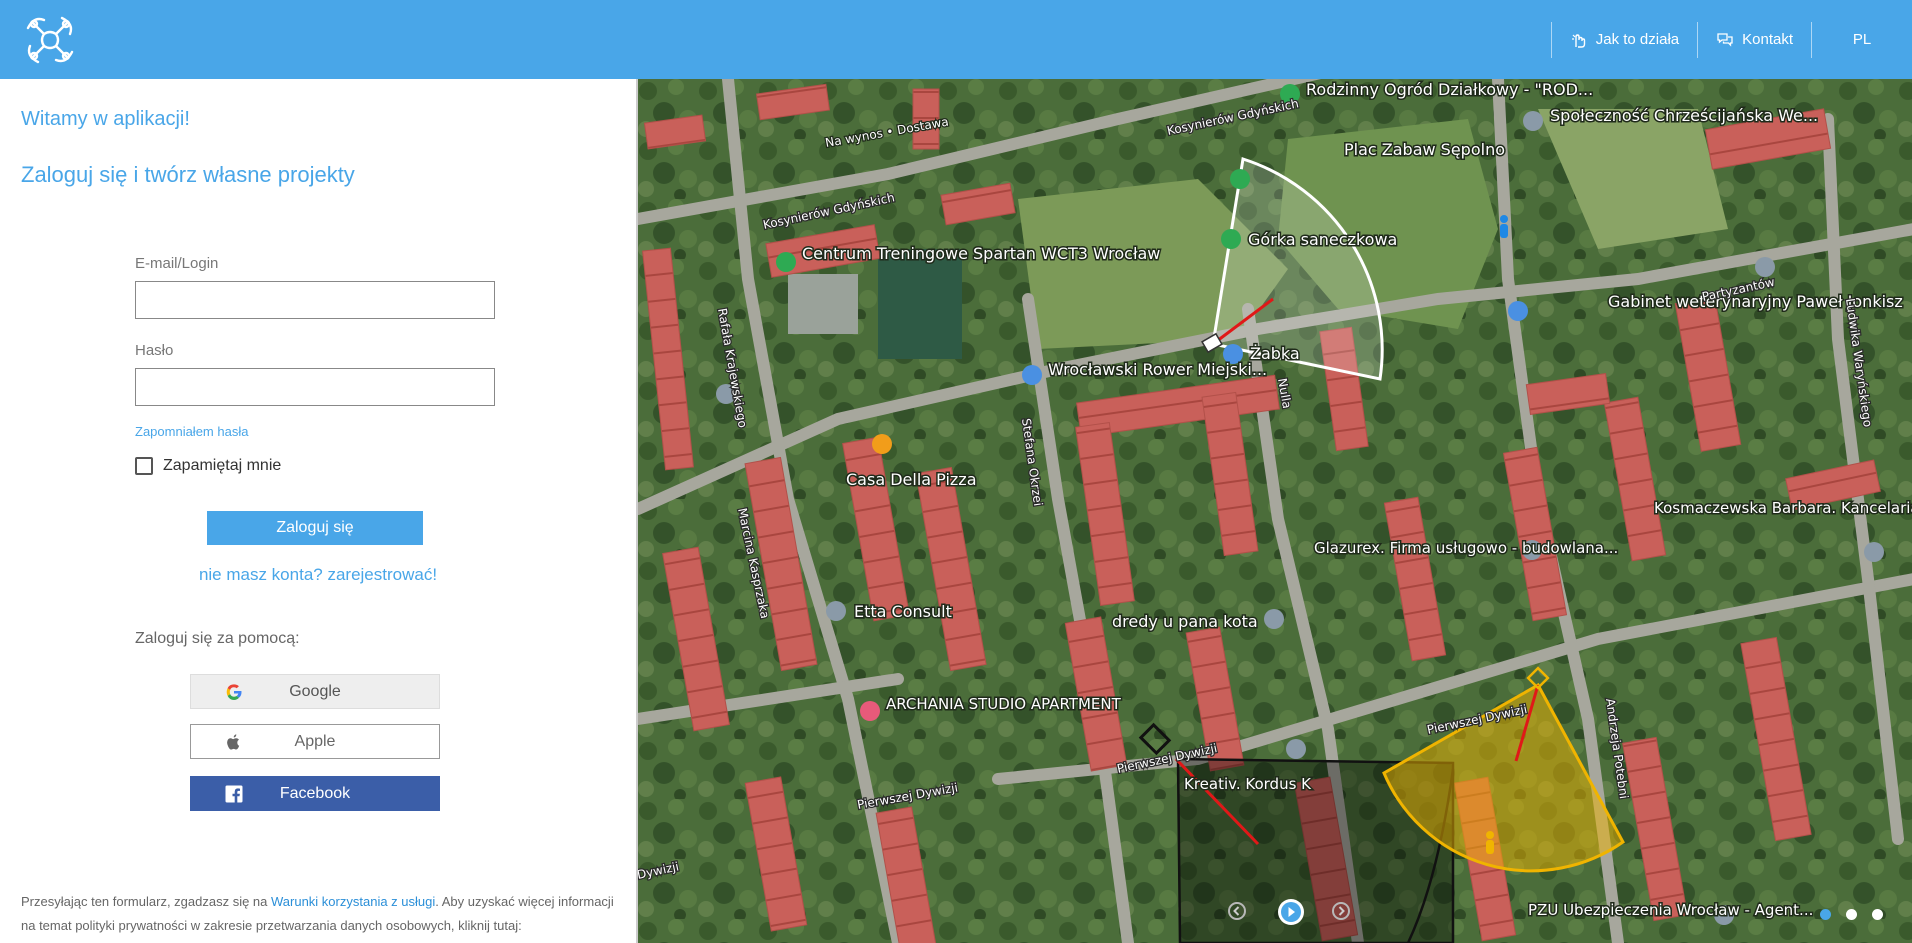 The width and height of the screenshot is (1912, 943). What do you see at coordinates (1341, 911) in the screenshot?
I see `next-icon` at bounding box center [1341, 911].